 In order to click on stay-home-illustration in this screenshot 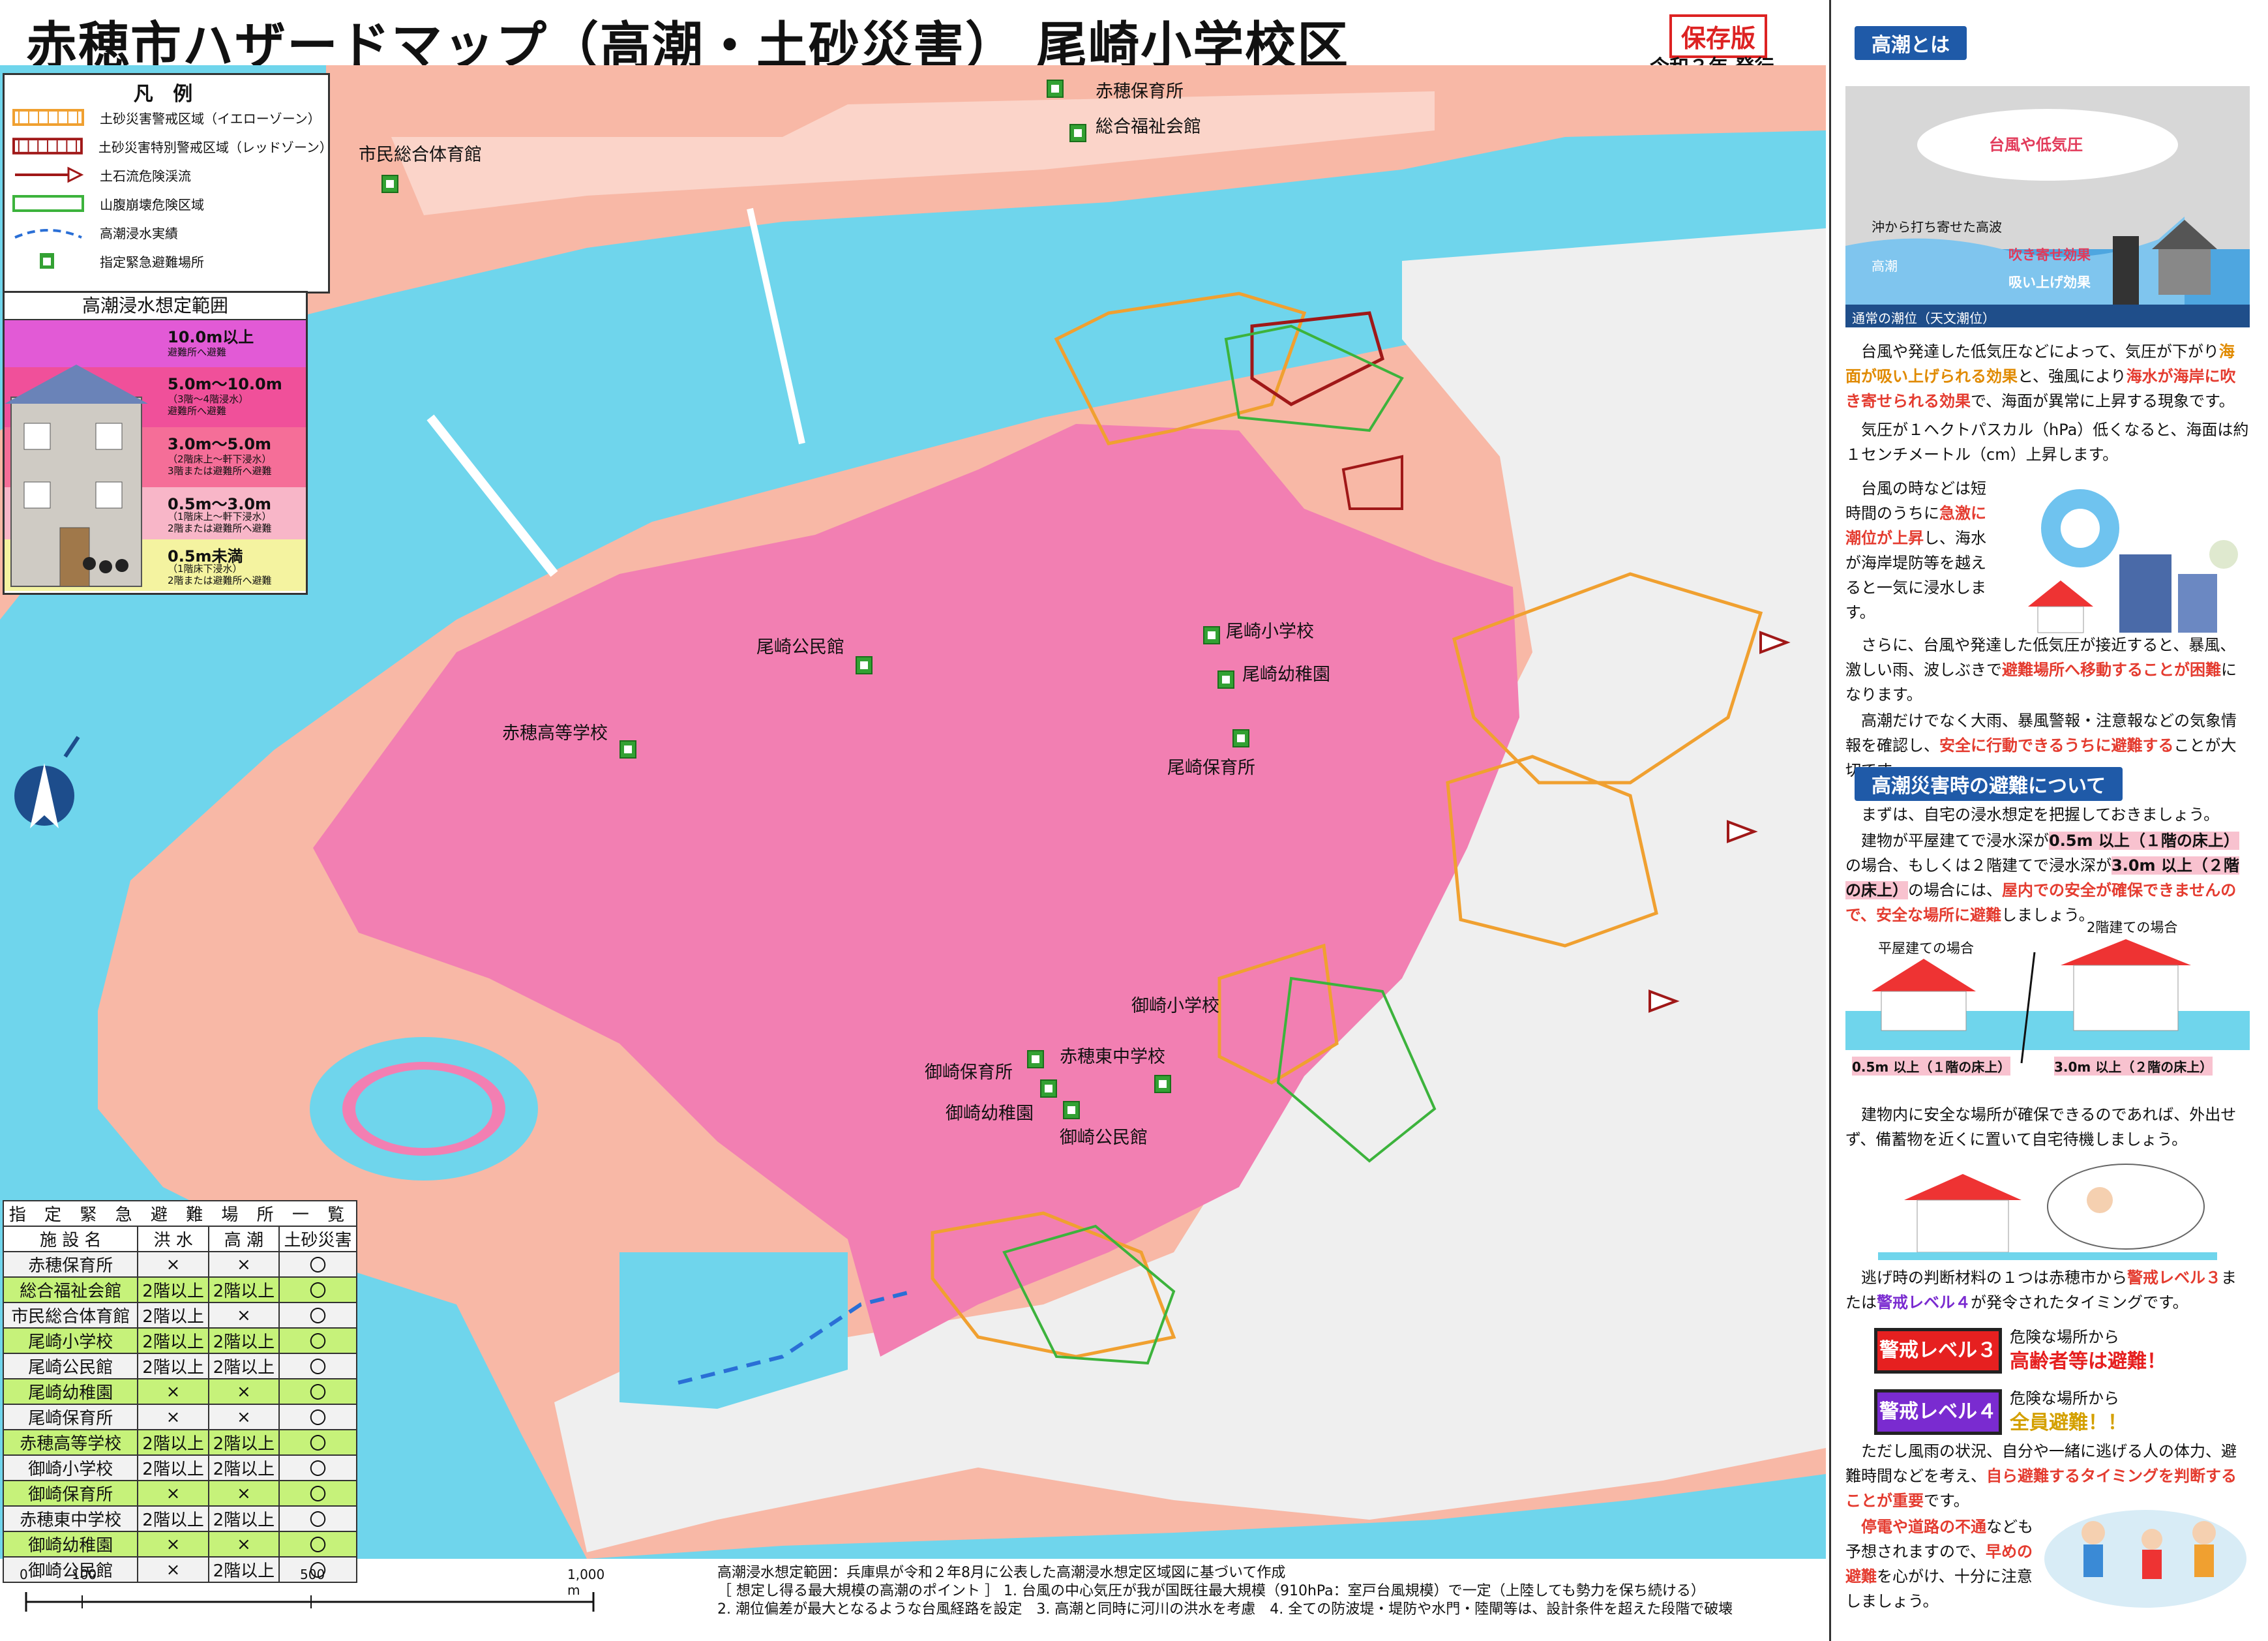, I will do `click(2047, 1212)`.